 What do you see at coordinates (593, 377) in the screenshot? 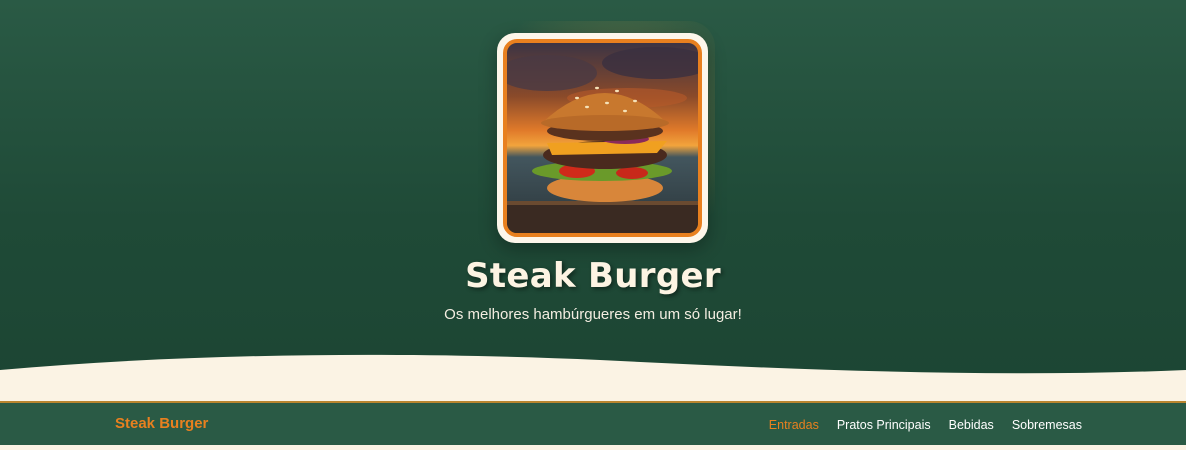
I see `wave-divider` at bounding box center [593, 377].